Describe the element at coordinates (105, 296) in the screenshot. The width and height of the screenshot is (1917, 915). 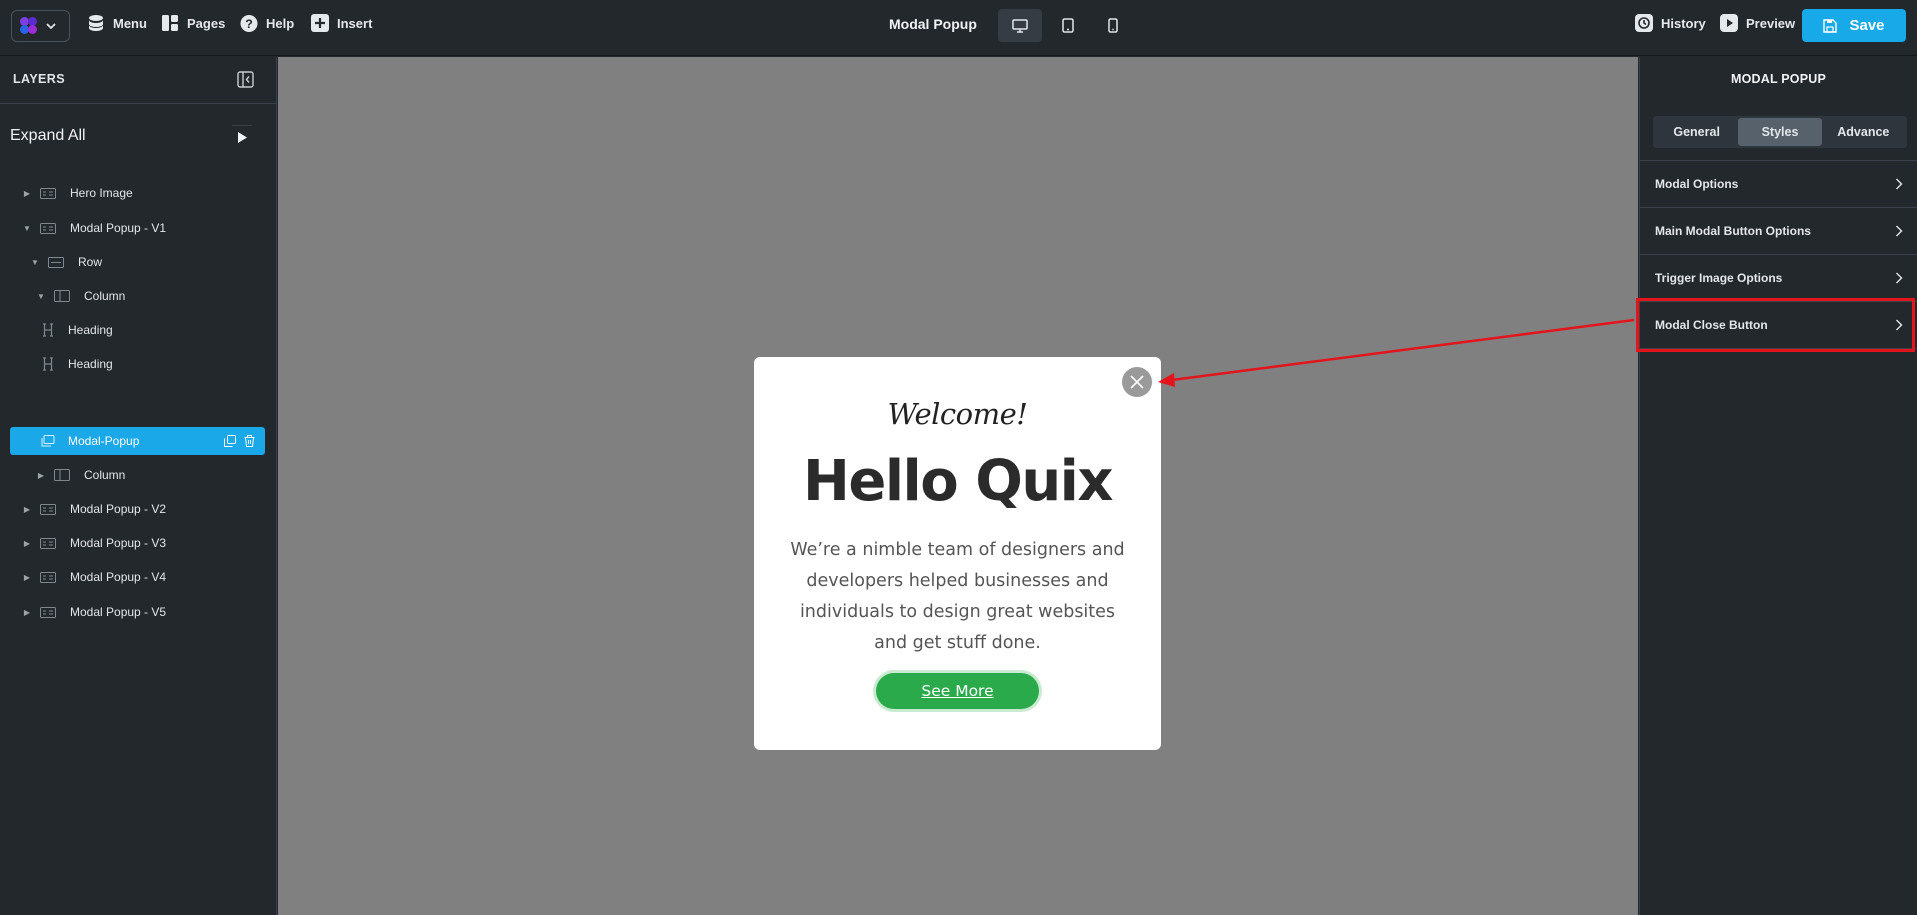
I see `layer-label: Column` at that location.